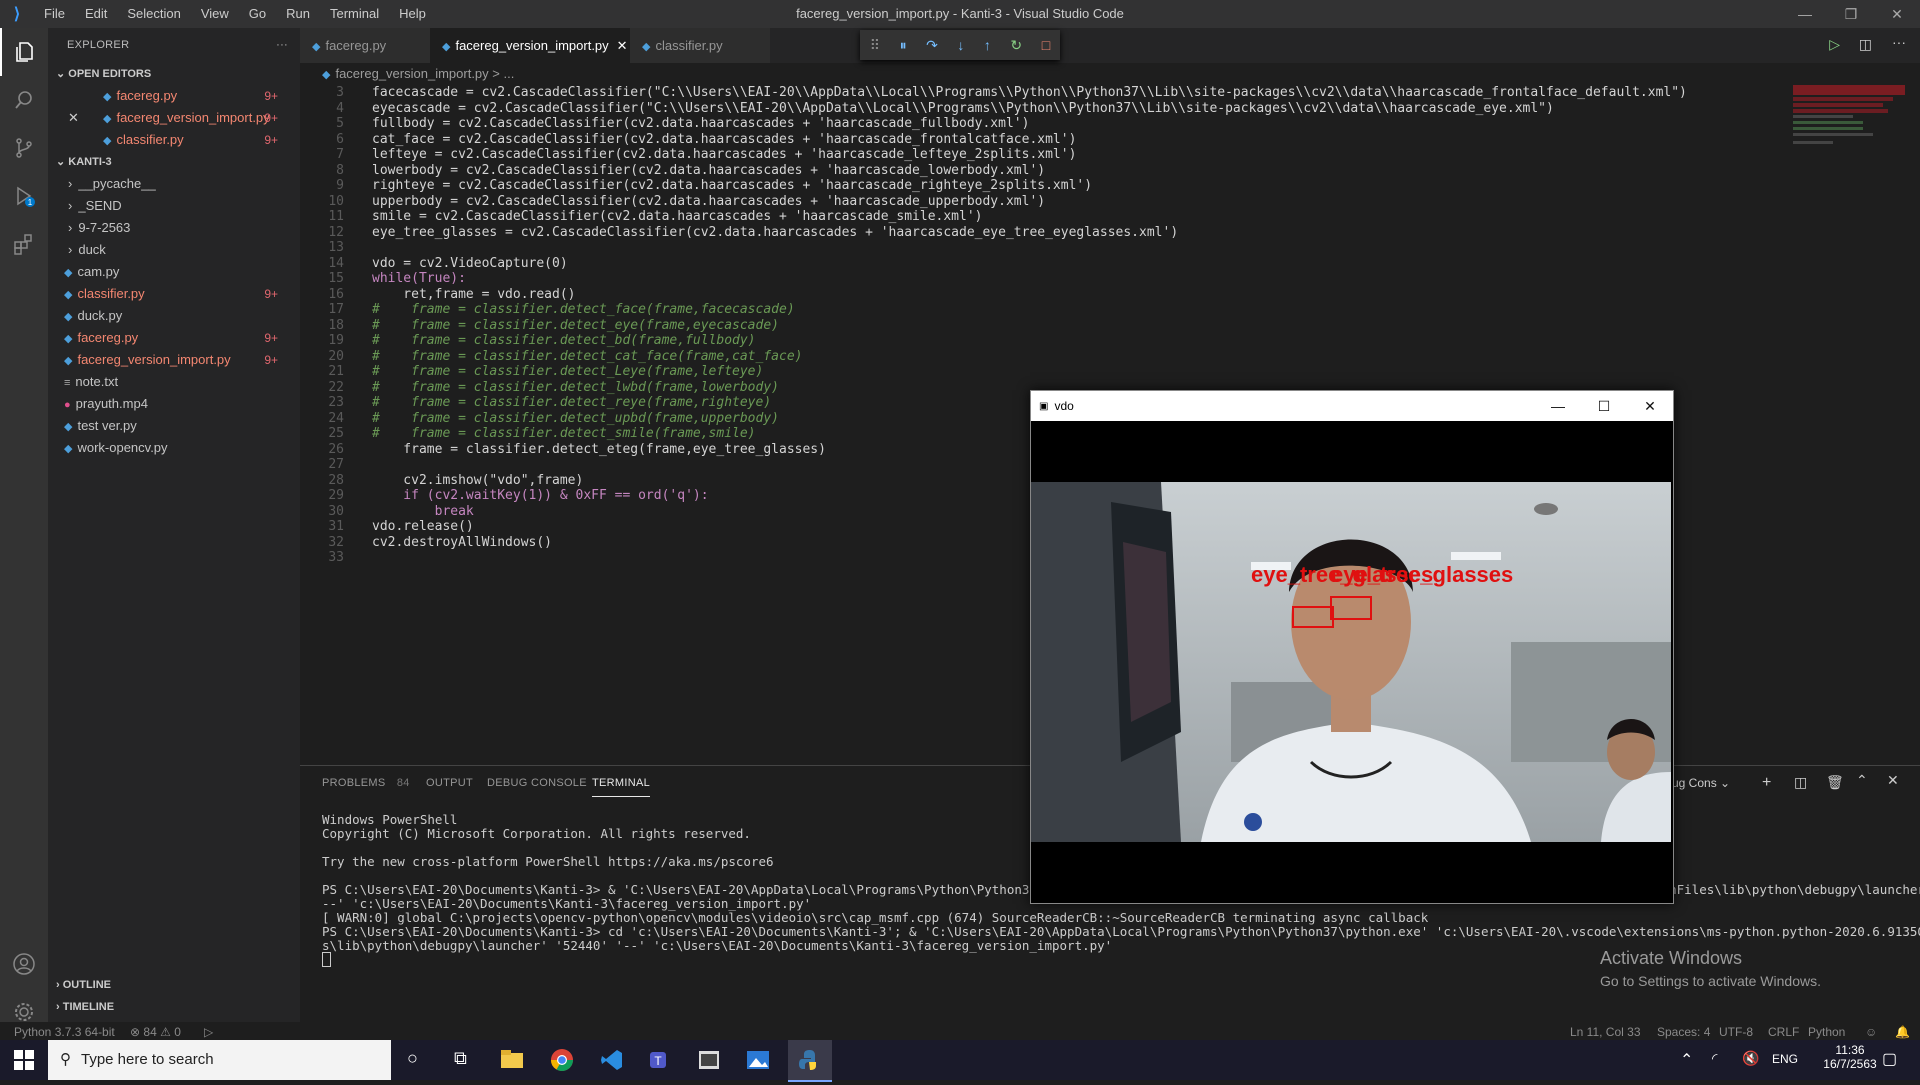 The width and height of the screenshot is (1920, 1085). What do you see at coordinates (960, 45) in the screenshot?
I see `step-into-icon: ↓` at bounding box center [960, 45].